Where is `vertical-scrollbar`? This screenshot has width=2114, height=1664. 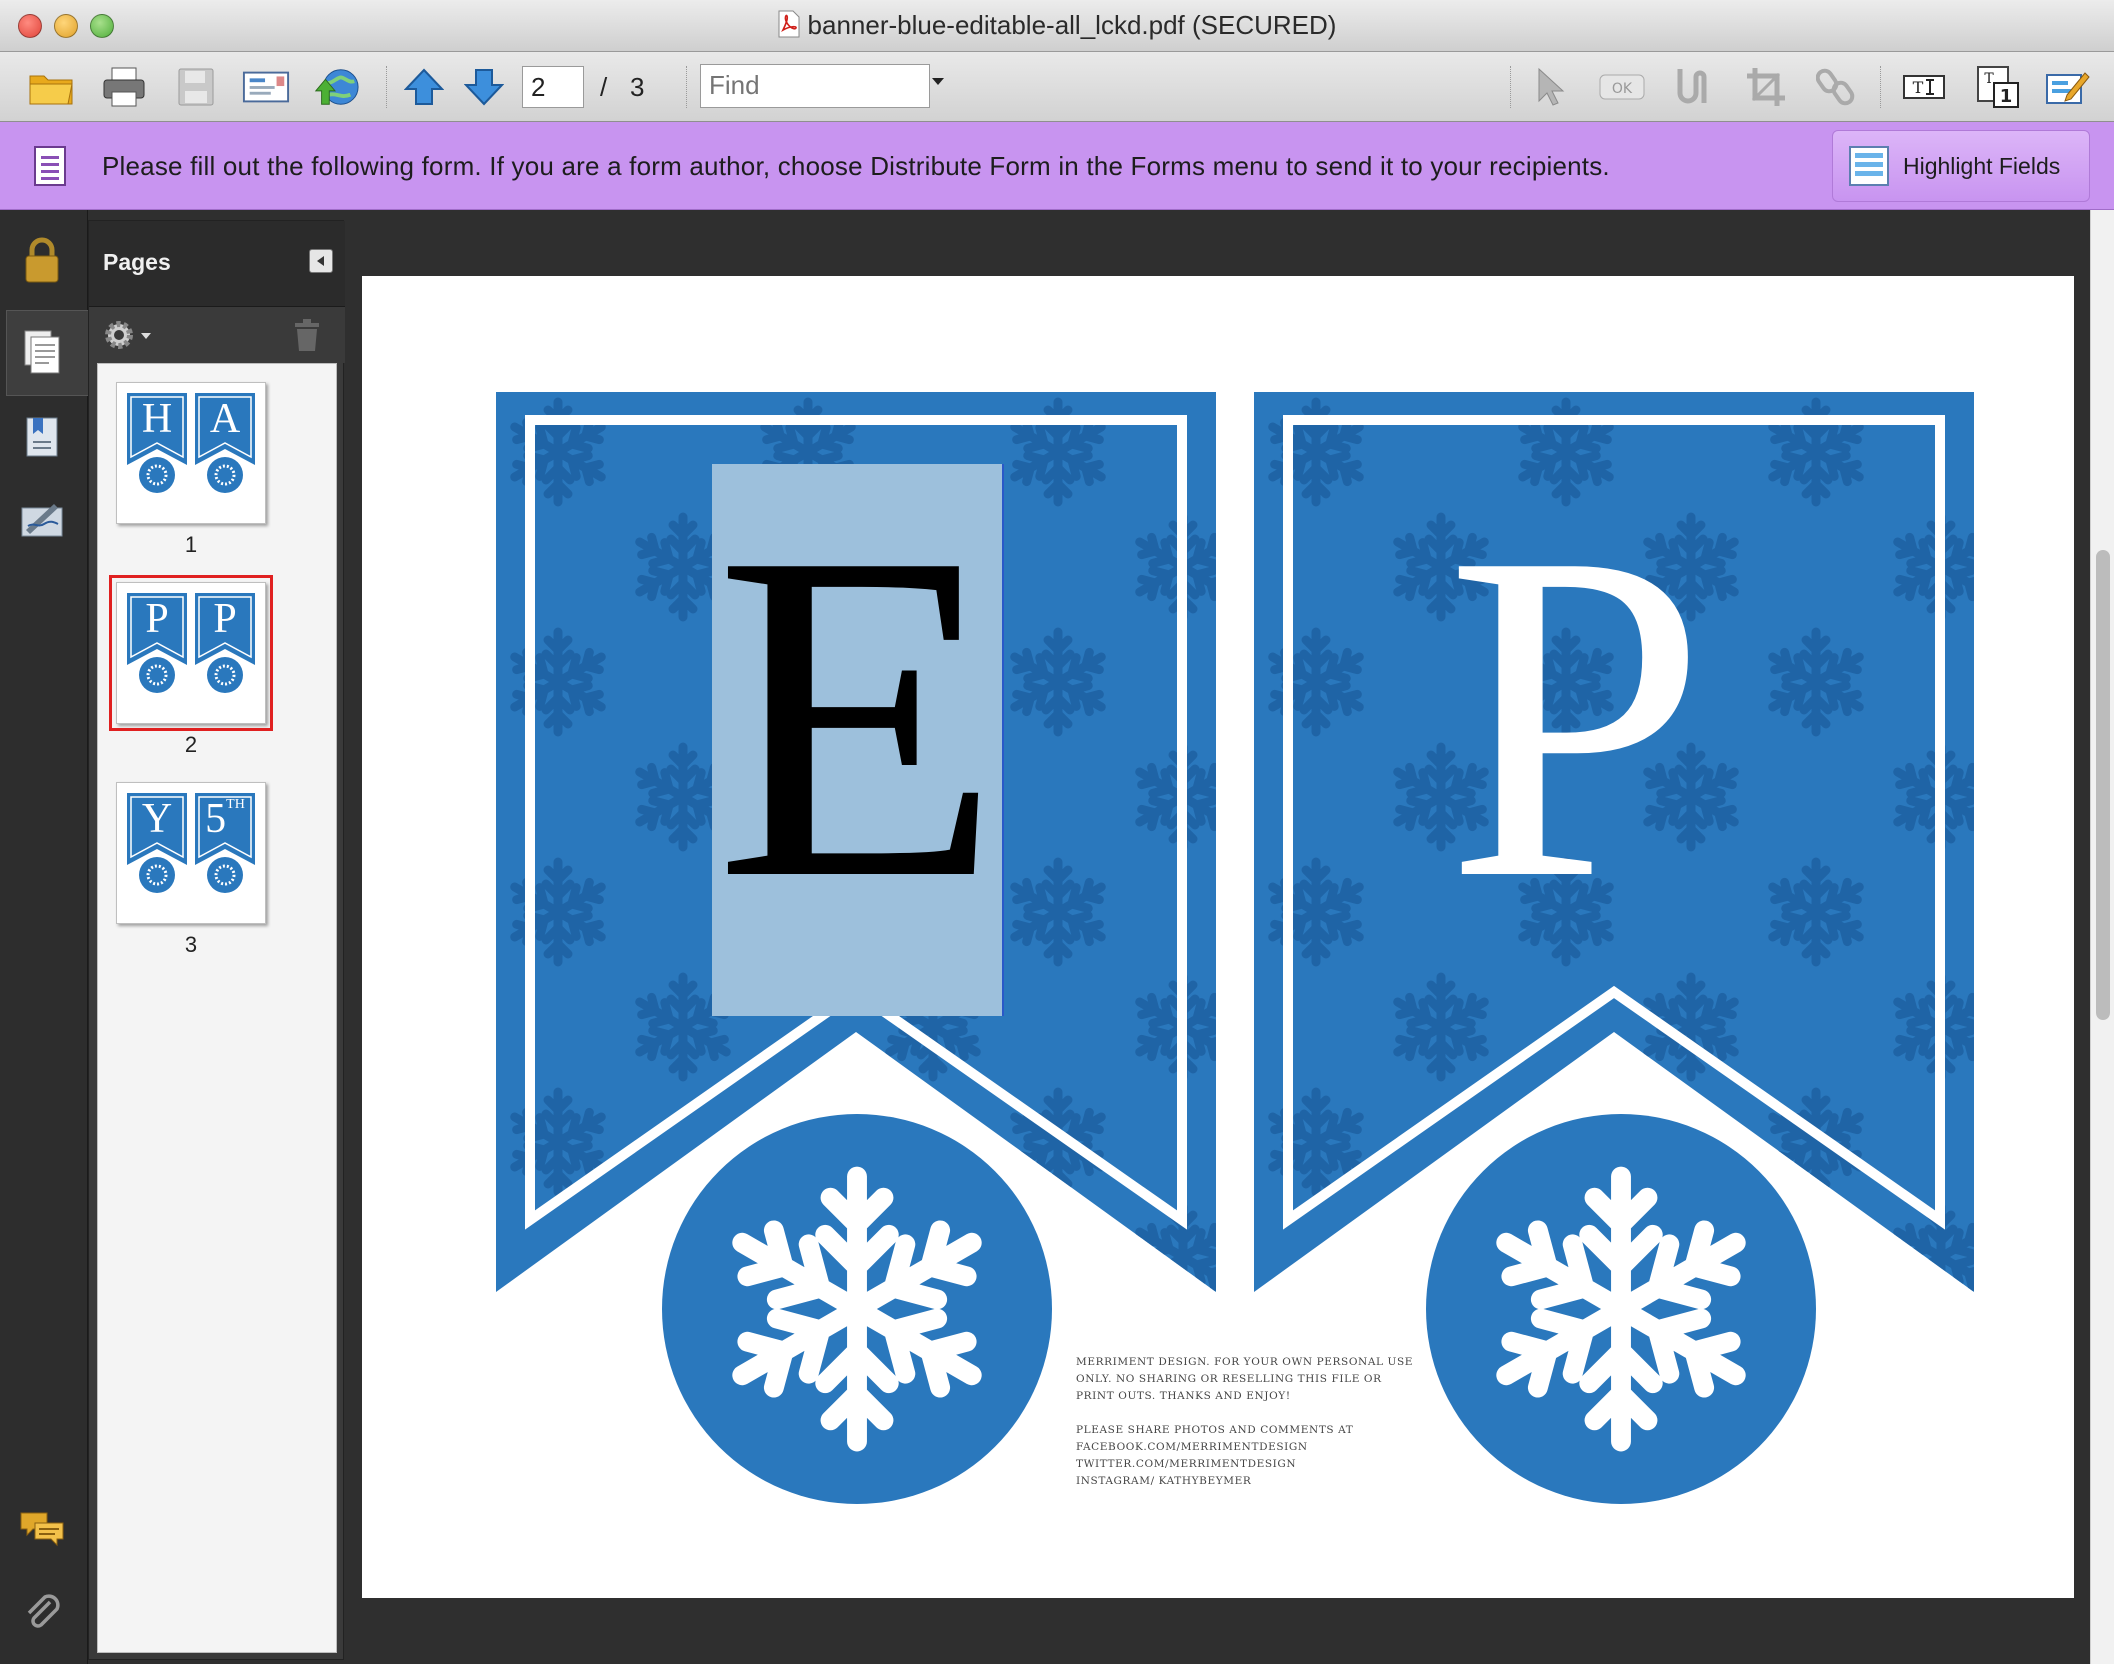
vertical-scrollbar is located at coordinates (2102, 937).